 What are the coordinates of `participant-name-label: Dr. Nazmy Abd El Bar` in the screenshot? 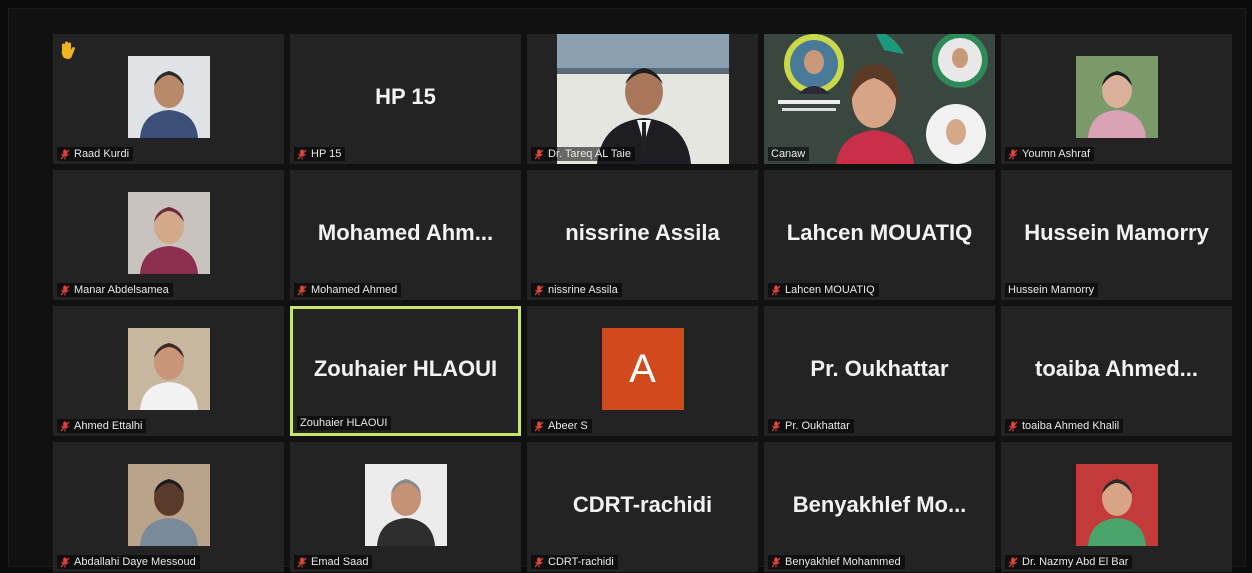 It's located at (1075, 562).